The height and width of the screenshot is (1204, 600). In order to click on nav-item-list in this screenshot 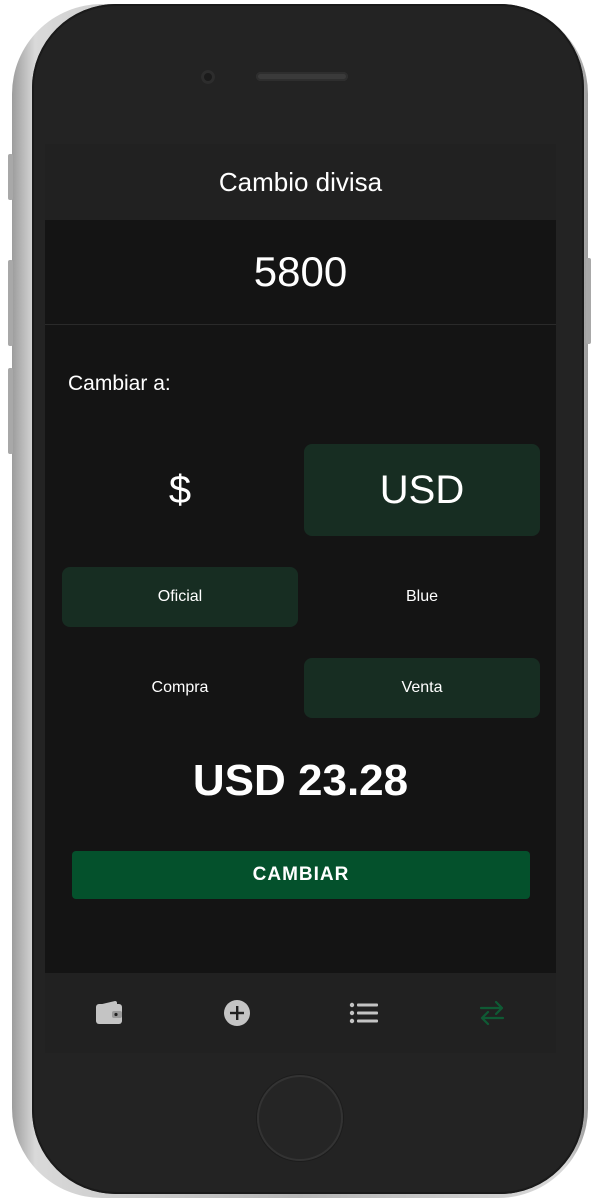, I will do `click(365, 1013)`.